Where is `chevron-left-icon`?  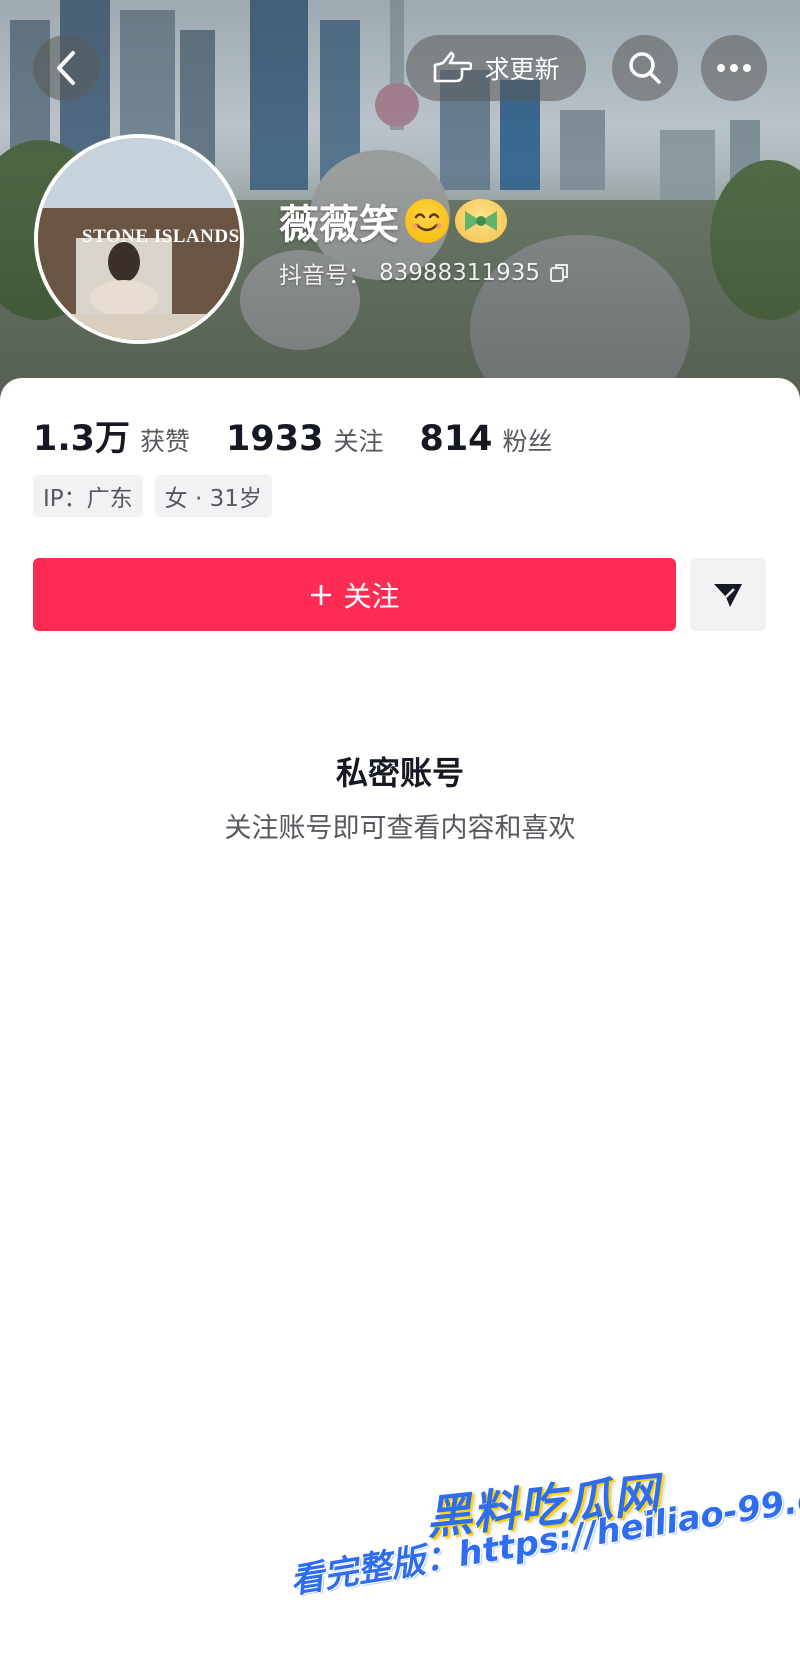
chevron-left-icon is located at coordinates (66, 68).